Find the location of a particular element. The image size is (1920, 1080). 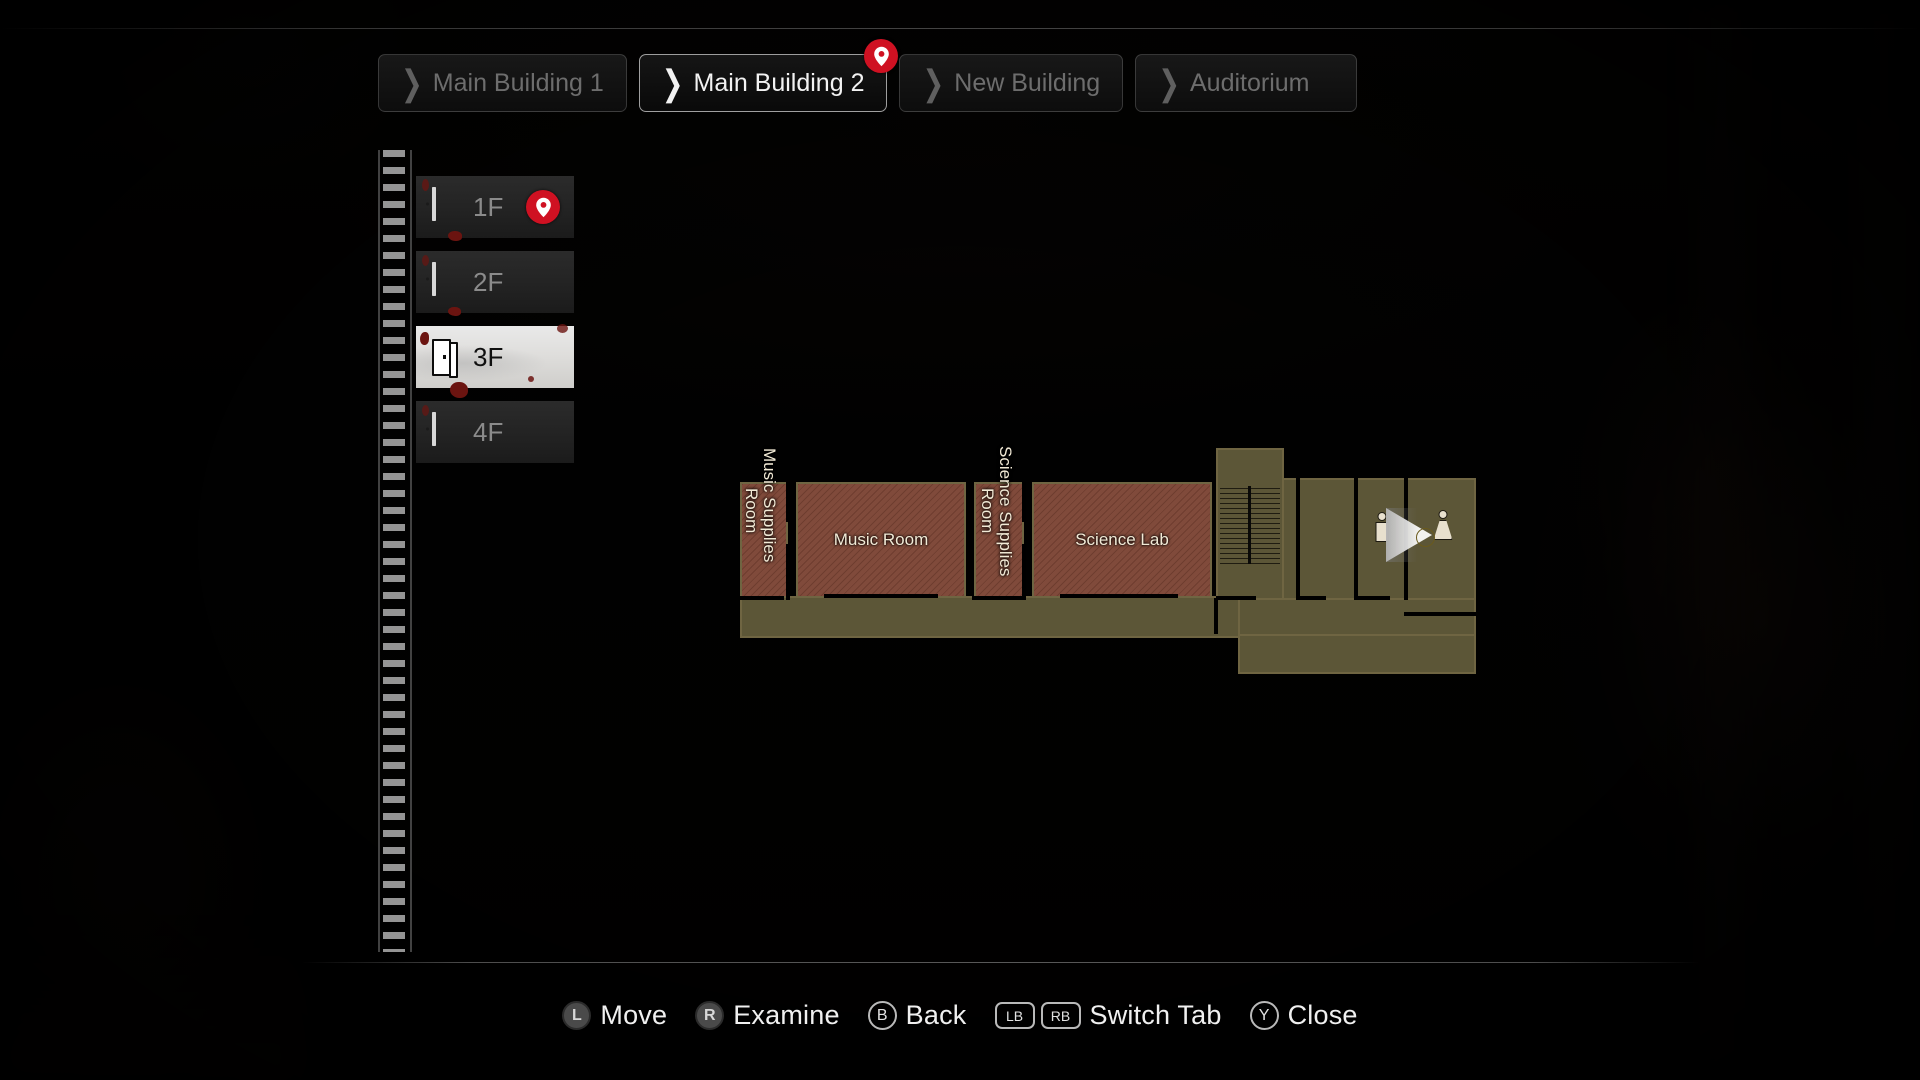

room-music-room: Music Room is located at coordinates (881, 540).